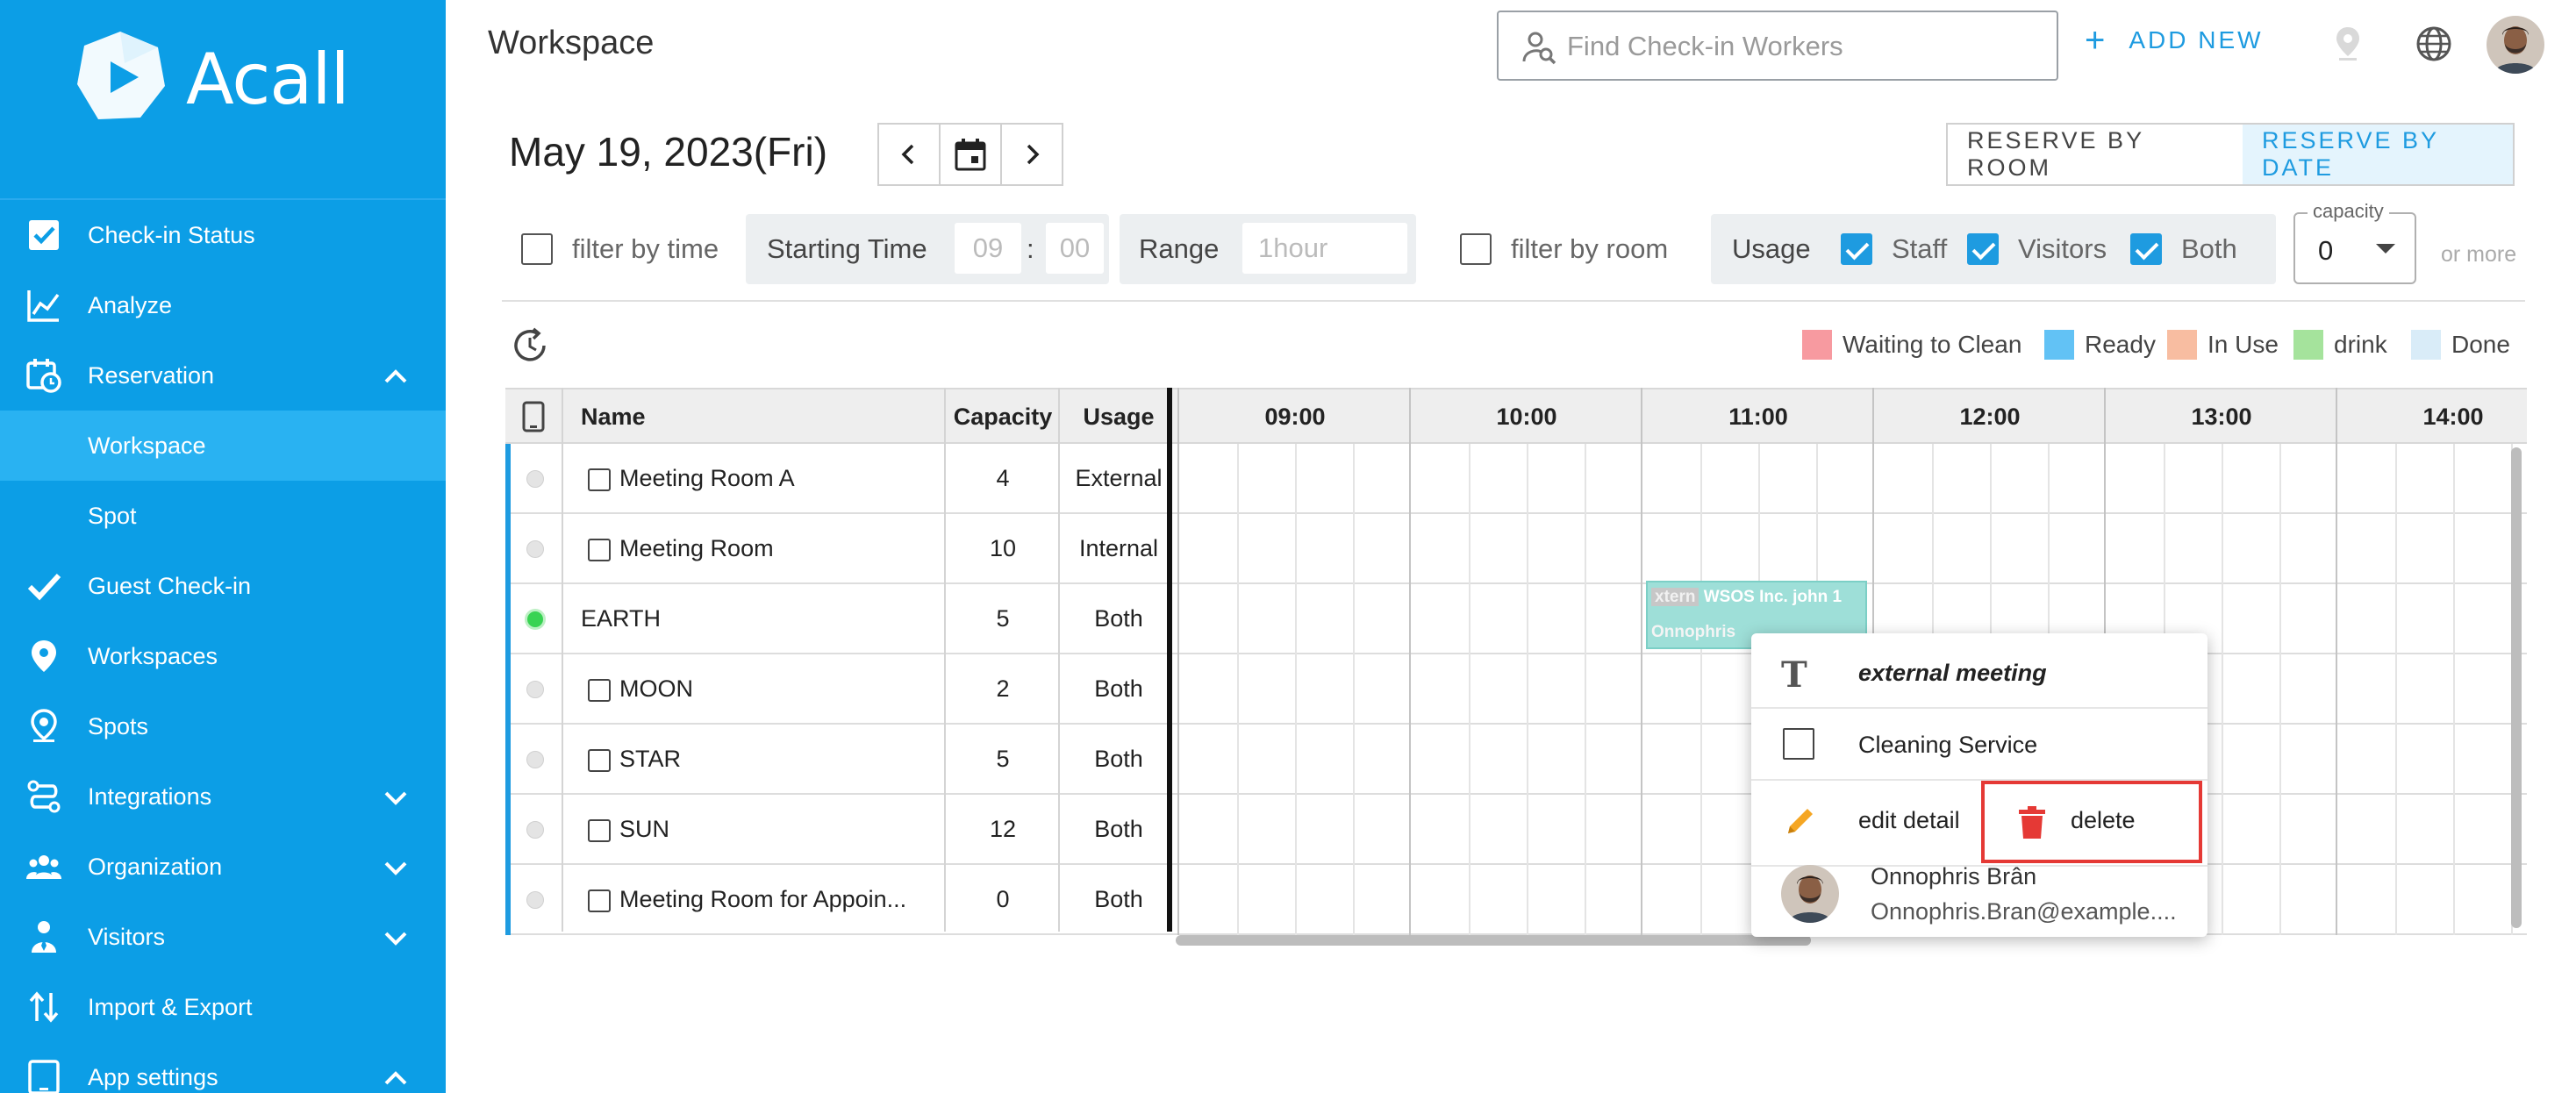  What do you see at coordinates (2516, 687) in the screenshot?
I see `vertical-scrollbar` at bounding box center [2516, 687].